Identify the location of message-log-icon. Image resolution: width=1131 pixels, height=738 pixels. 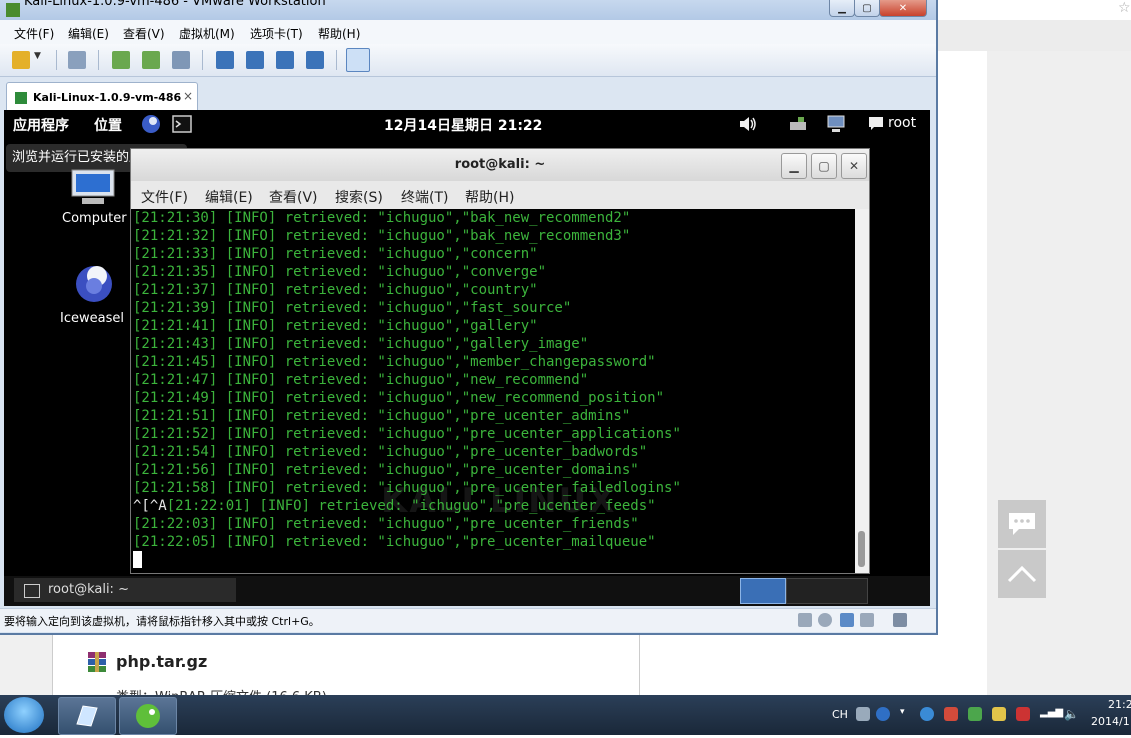
(900, 620).